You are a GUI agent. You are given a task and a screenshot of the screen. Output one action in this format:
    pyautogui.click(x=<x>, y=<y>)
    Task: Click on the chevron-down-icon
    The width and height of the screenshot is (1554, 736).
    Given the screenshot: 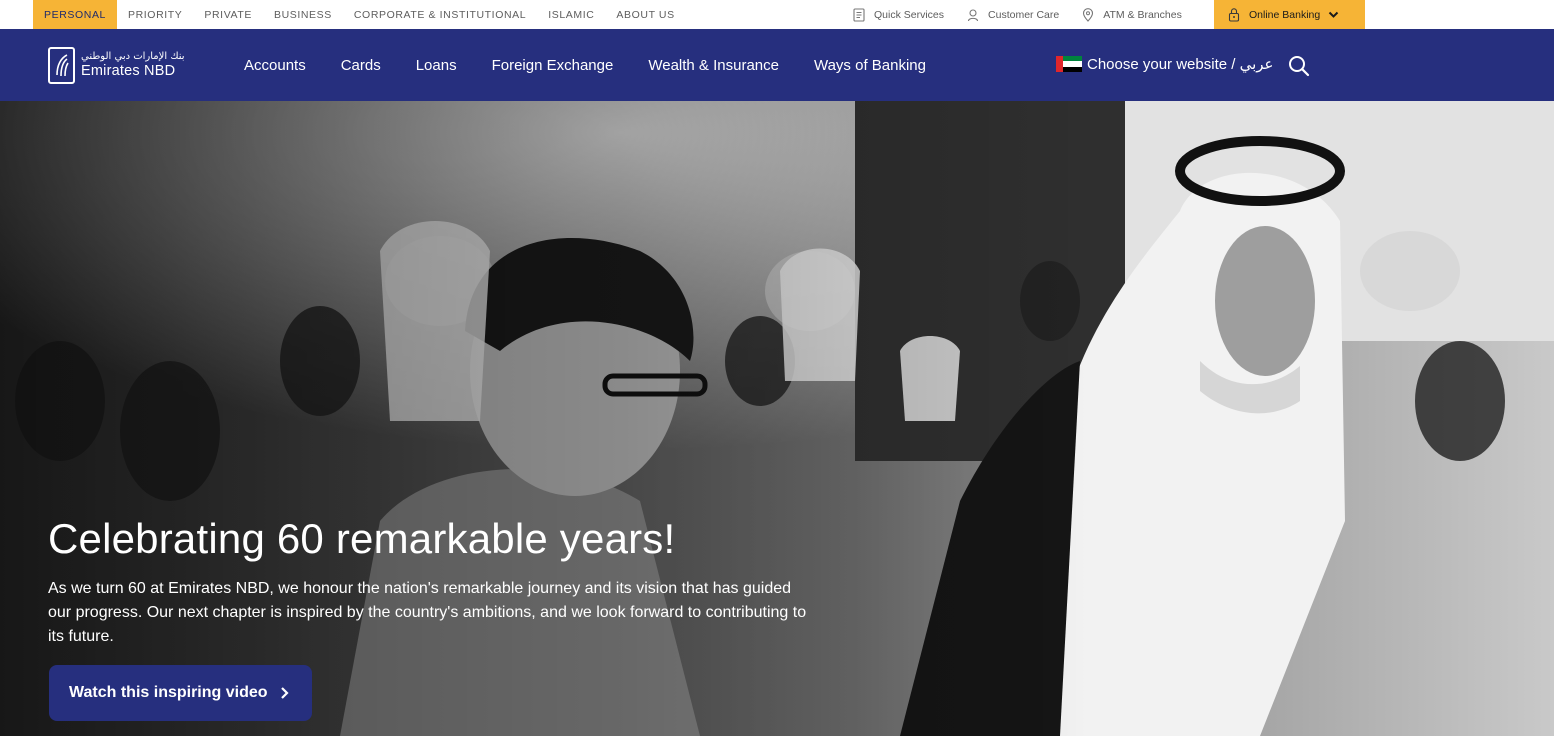 What is the action you would take?
    pyautogui.click(x=1334, y=14)
    